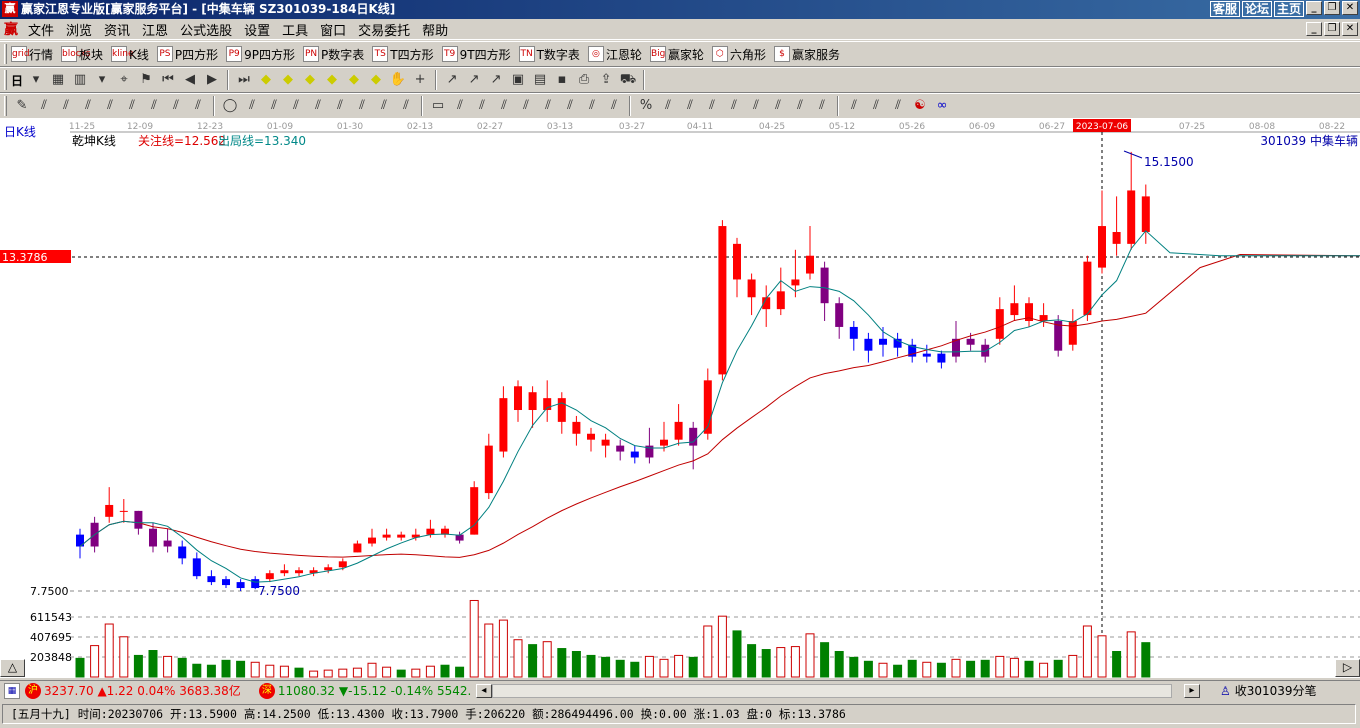 This screenshot has width=1360, height=728. Describe the element at coordinates (1256, 9) in the screenshot. I see `forum-link: 论坛` at that location.